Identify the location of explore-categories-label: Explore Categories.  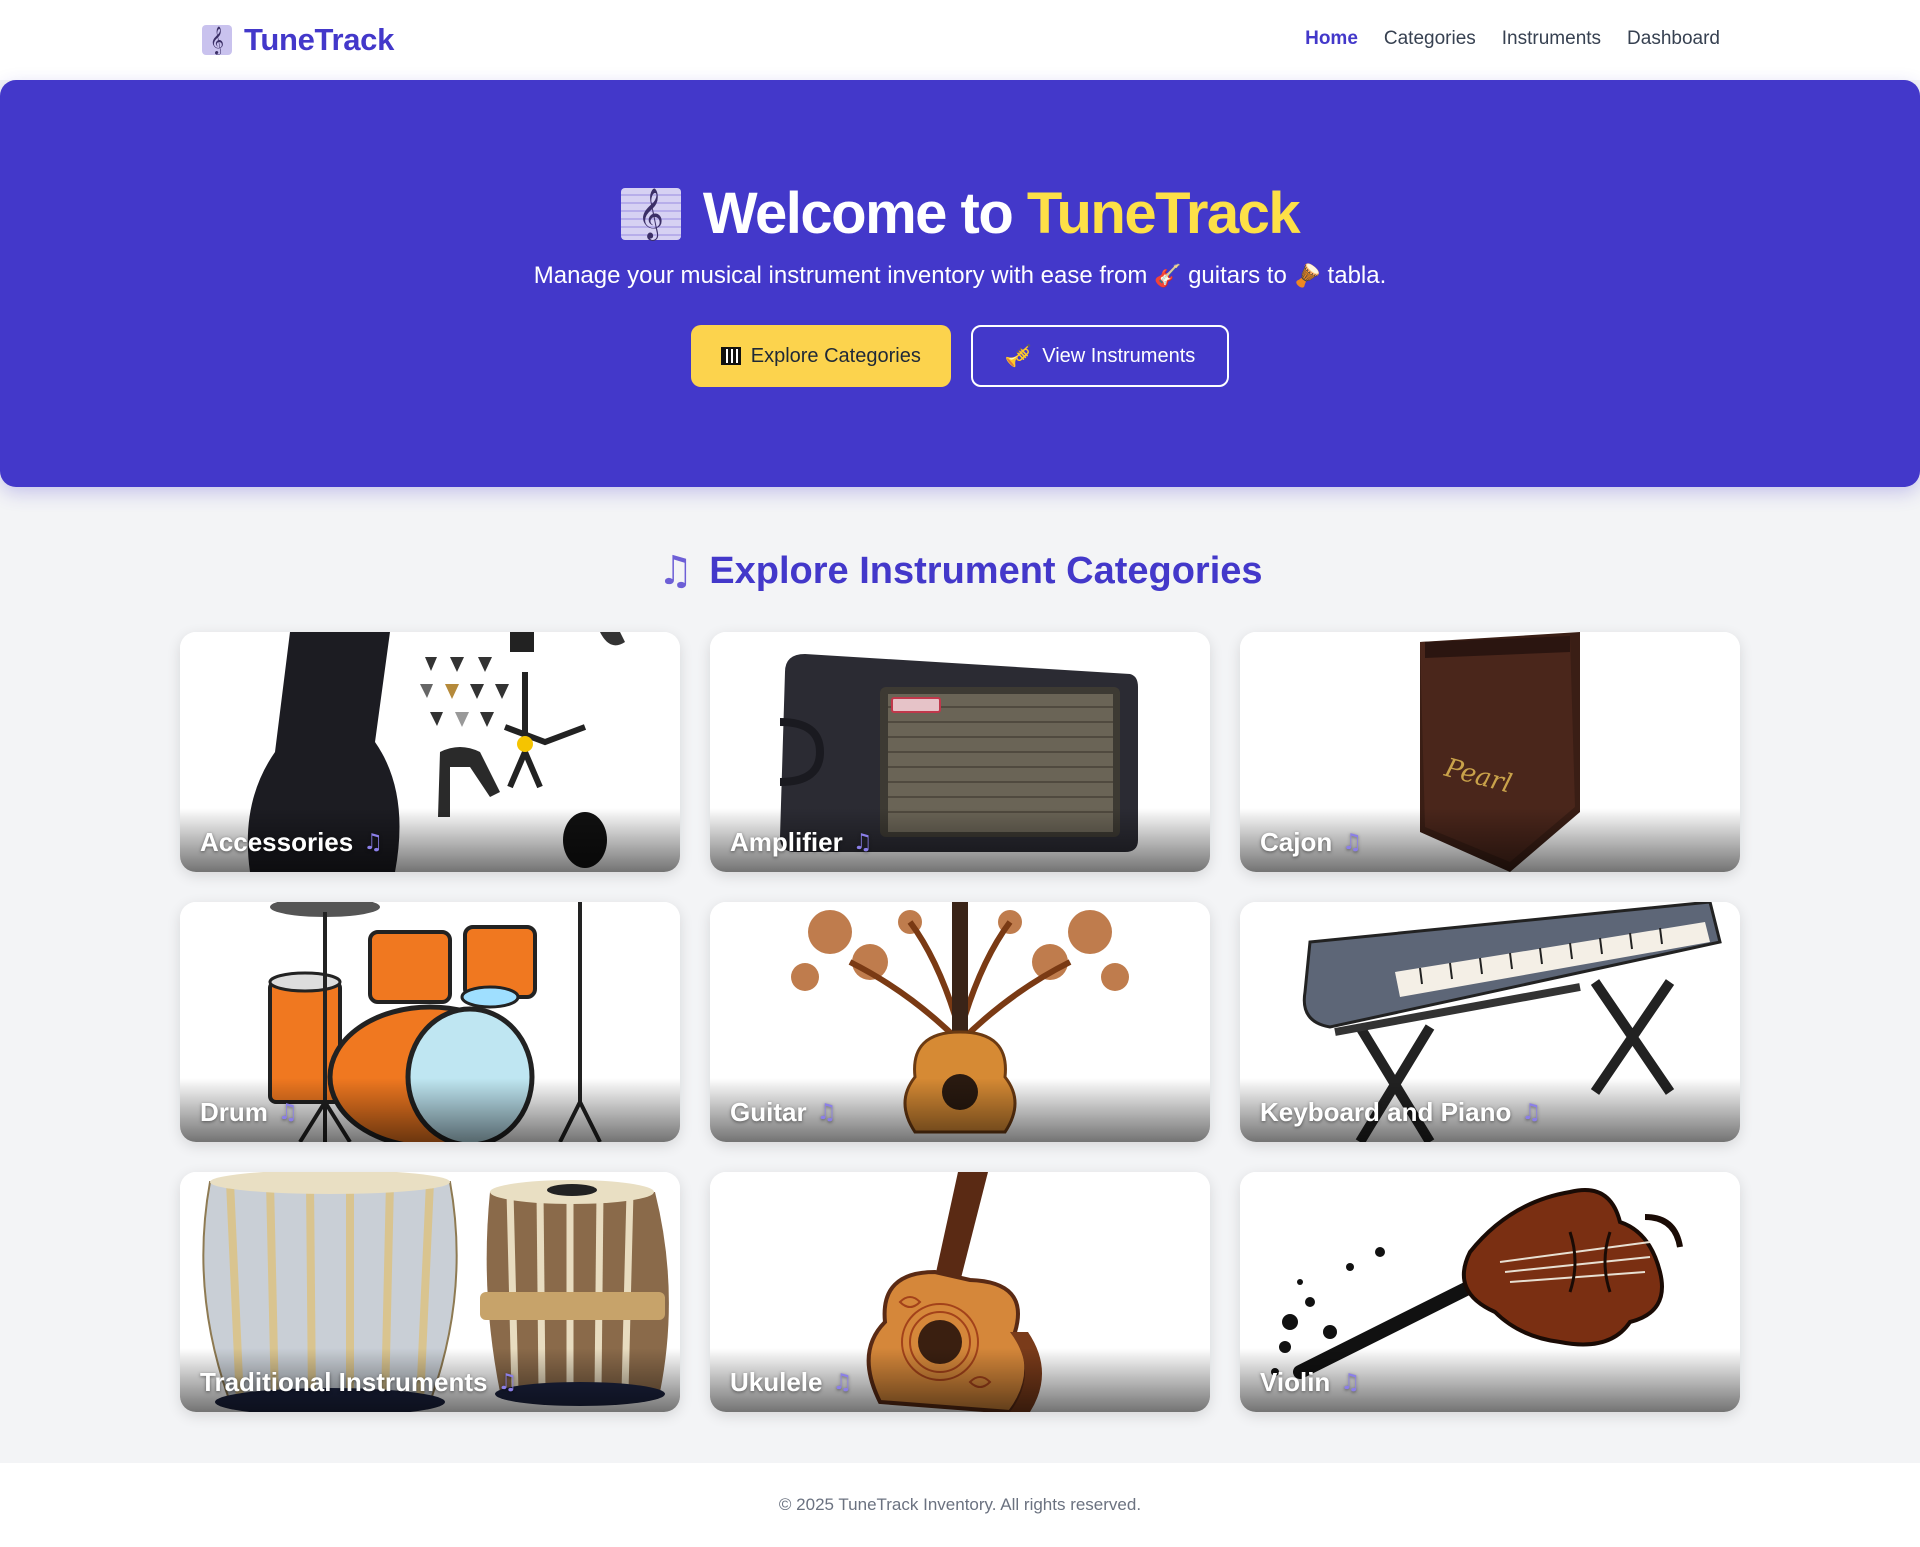
(835, 355).